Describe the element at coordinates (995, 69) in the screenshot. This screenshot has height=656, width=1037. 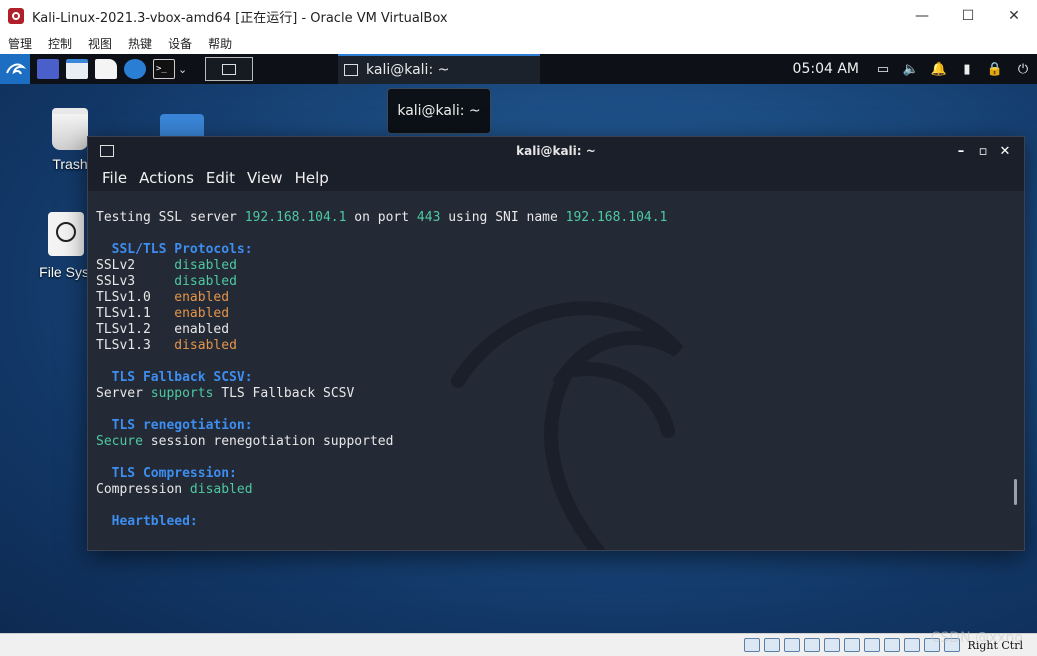
I see `lock-icon: 🔒` at that location.